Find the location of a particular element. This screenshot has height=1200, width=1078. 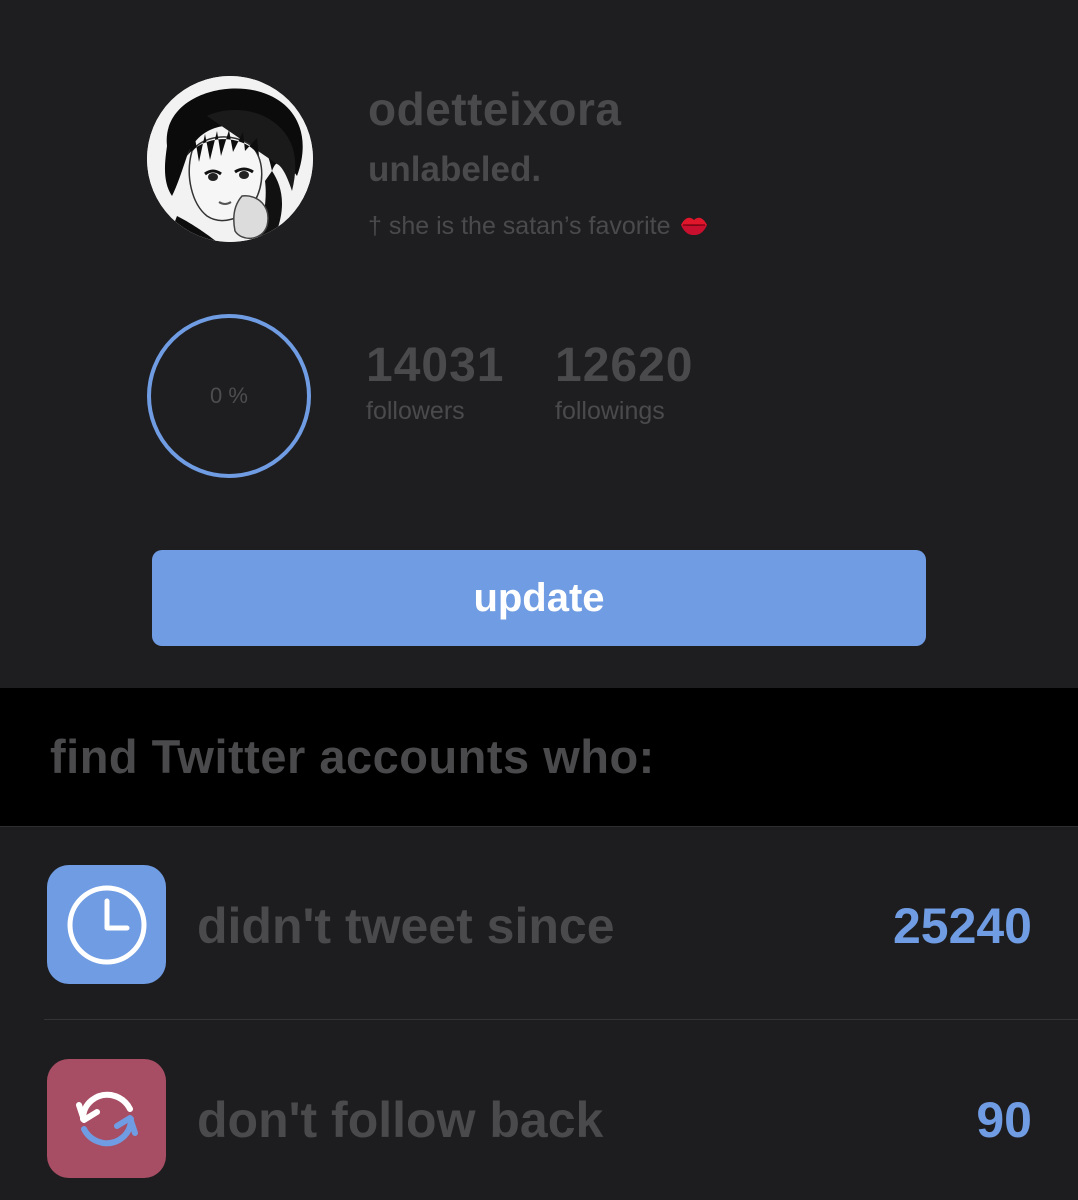

progress-label: 0 % is located at coordinates (229, 395).